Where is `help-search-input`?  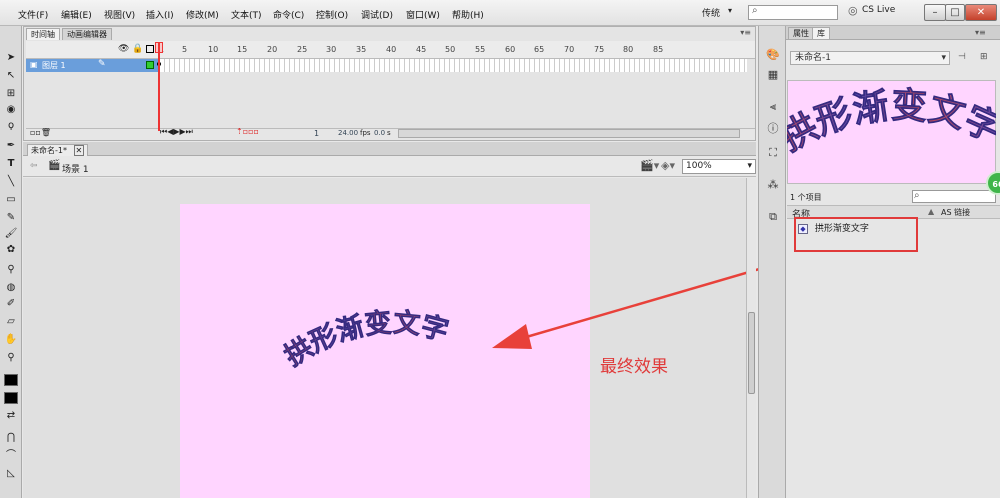
help-search-input is located at coordinates (793, 12).